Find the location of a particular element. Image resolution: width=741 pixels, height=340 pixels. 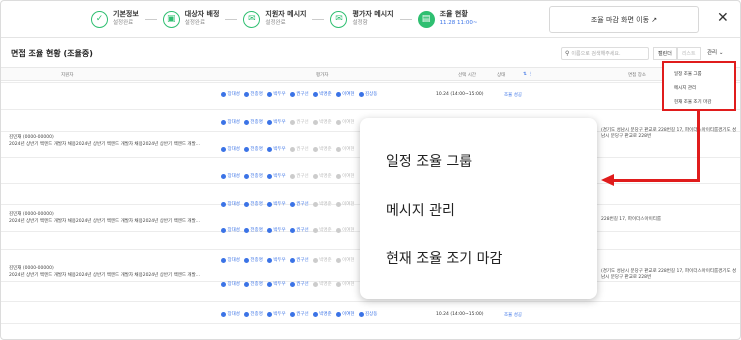

step-4: ▤ 조율 현황 11.28 11:00~ is located at coordinates (447, 19).